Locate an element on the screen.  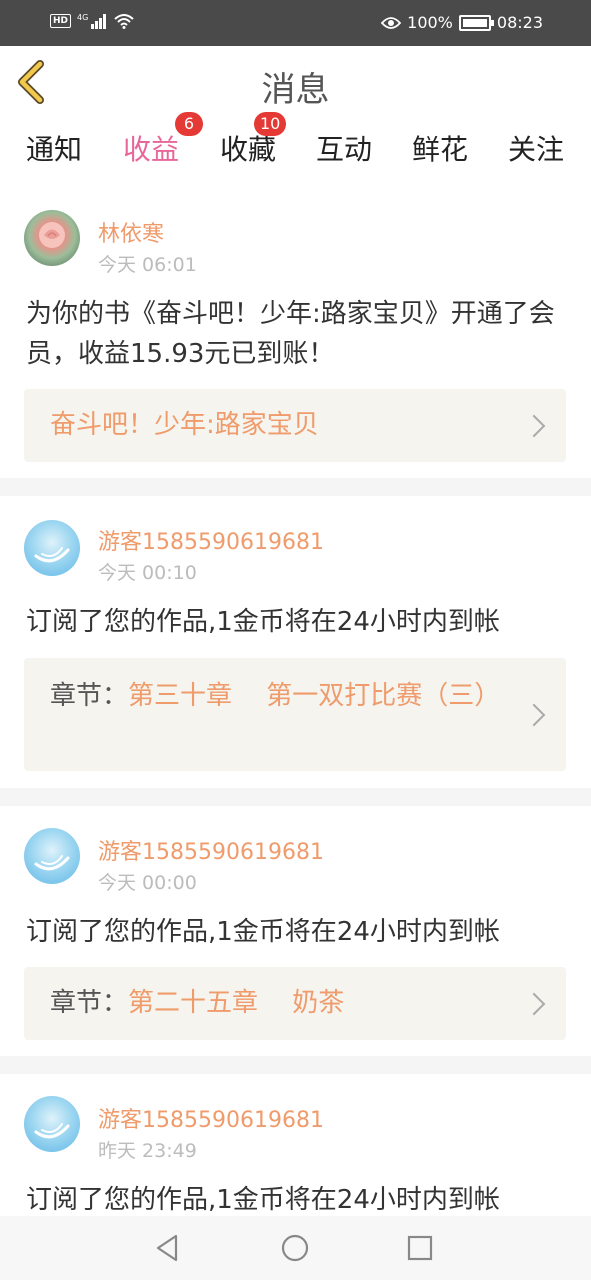
tab-label: 收藏 is located at coordinates (247, 149).